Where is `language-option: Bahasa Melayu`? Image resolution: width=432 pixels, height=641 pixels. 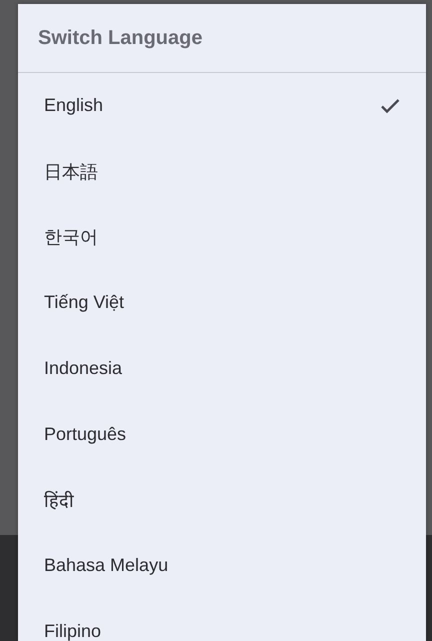 language-option: Bahasa Melayu is located at coordinates (222, 565).